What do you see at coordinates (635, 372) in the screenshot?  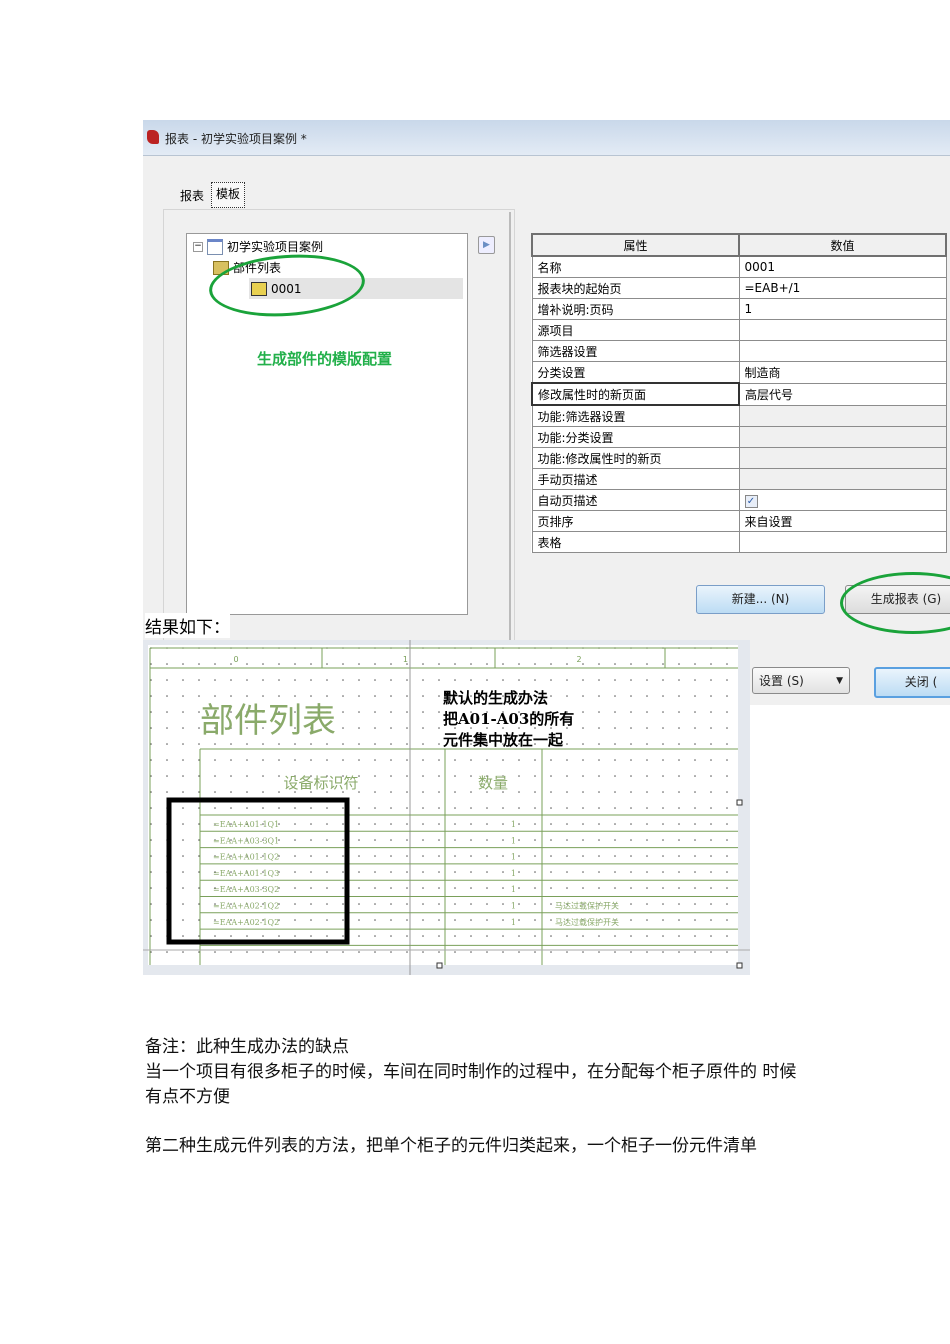 I see `property-name: 分类设置` at bounding box center [635, 372].